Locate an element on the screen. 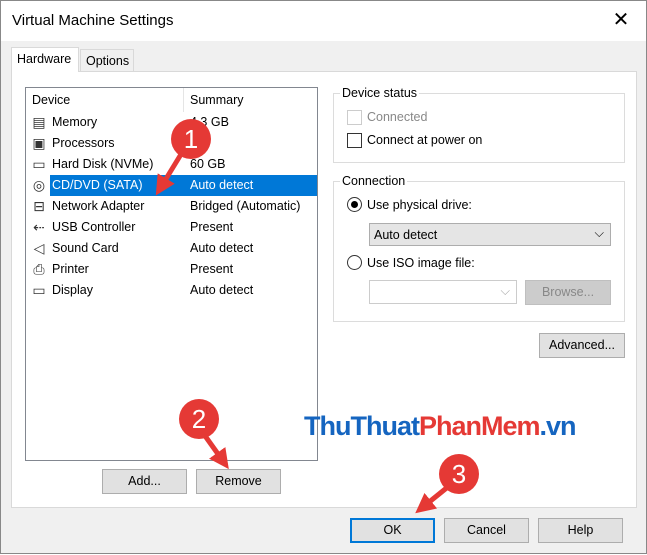  annotation-badge: 3 is located at coordinates (459, 474).